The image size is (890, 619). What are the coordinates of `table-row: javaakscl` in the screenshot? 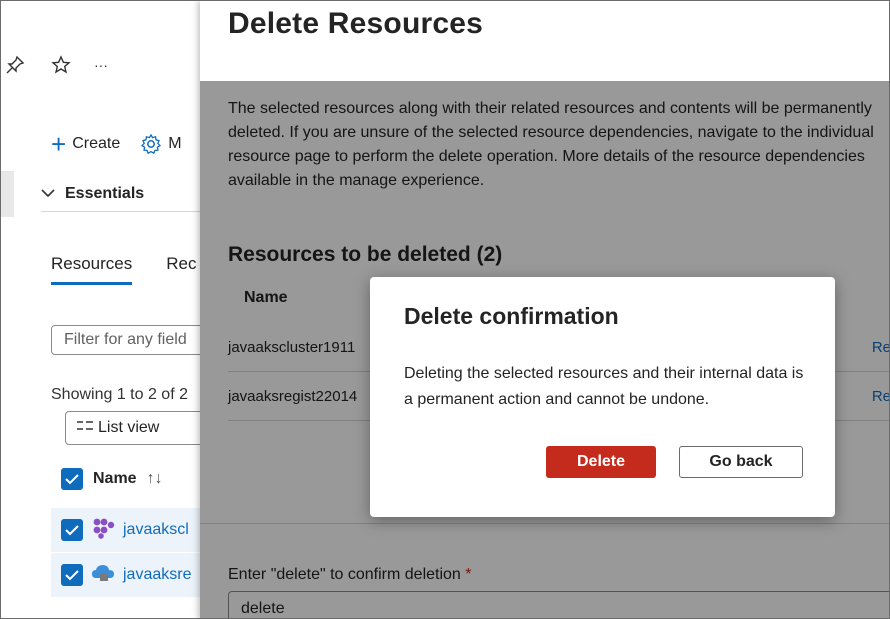 It's located at (131, 530).